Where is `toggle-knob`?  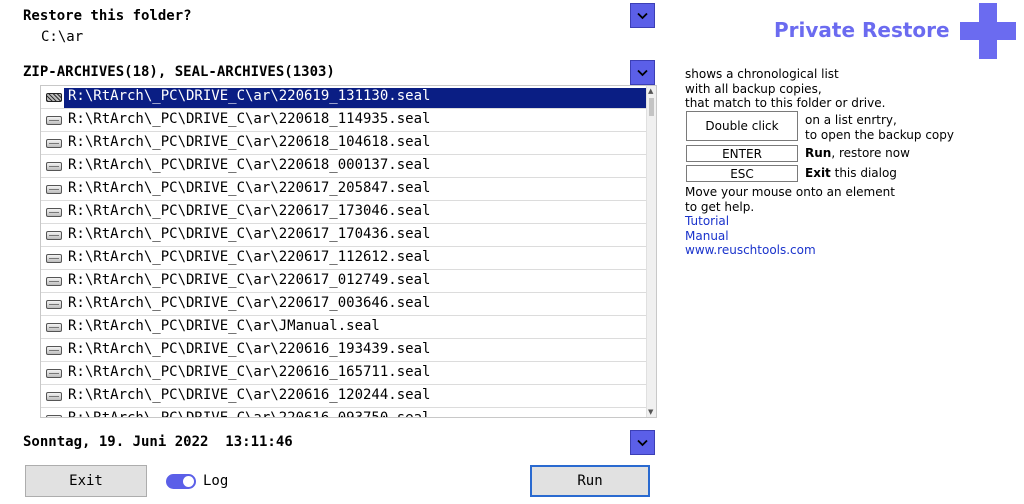 toggle-knob is located at coordinates (188, 481).